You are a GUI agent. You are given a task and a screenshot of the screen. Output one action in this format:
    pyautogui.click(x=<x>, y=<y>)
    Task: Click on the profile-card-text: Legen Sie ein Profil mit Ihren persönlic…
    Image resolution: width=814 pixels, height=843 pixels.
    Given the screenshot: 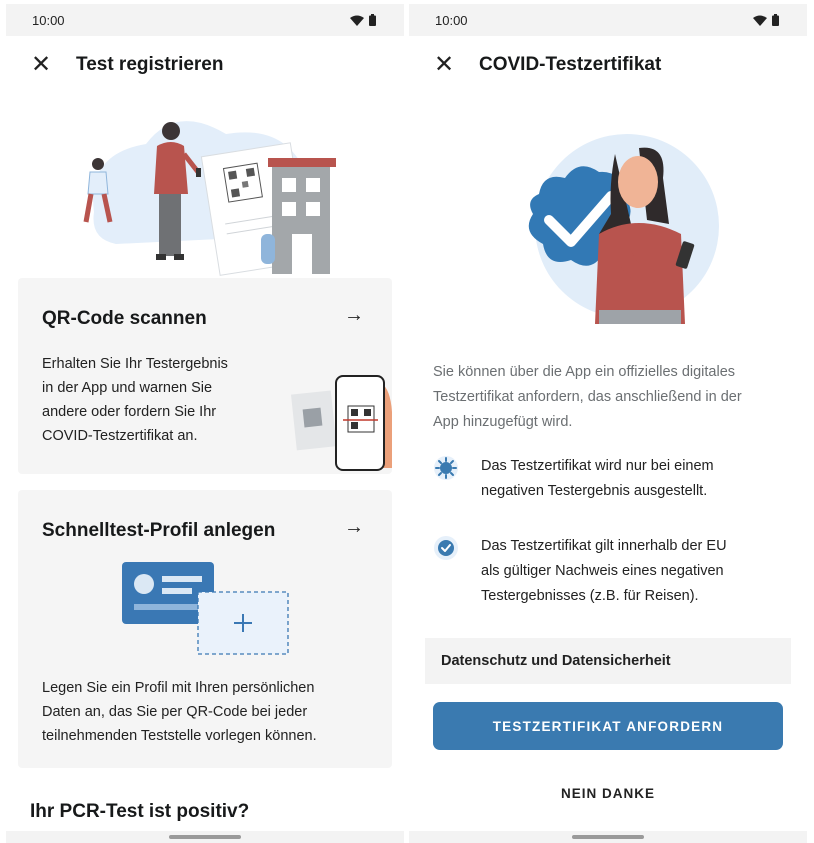 What is the action you would take?
    pyautogui.click(x=179, y=712)
    